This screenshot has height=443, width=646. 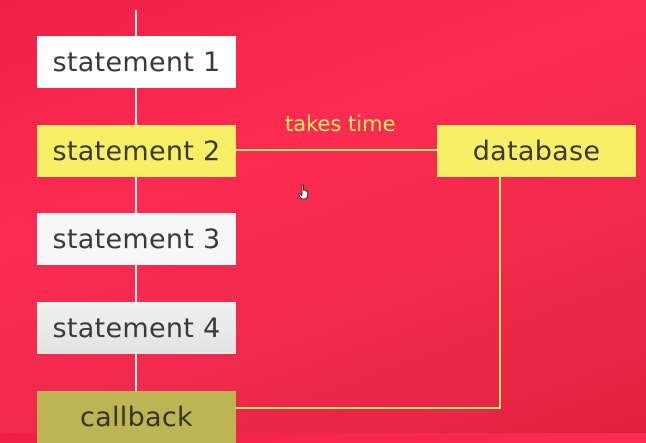 I want to click on statement-1-label: statement 1, so click(x=136, y=62).